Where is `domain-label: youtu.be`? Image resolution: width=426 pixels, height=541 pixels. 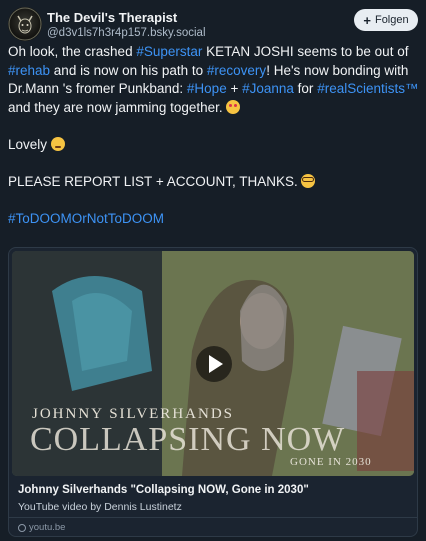
domain-label: youtu.be is located at coordinates (47, 527).